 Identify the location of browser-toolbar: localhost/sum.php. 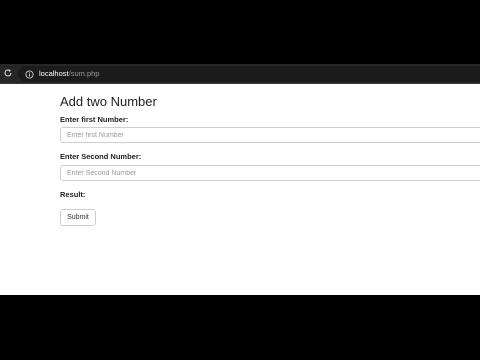
(240, 74).